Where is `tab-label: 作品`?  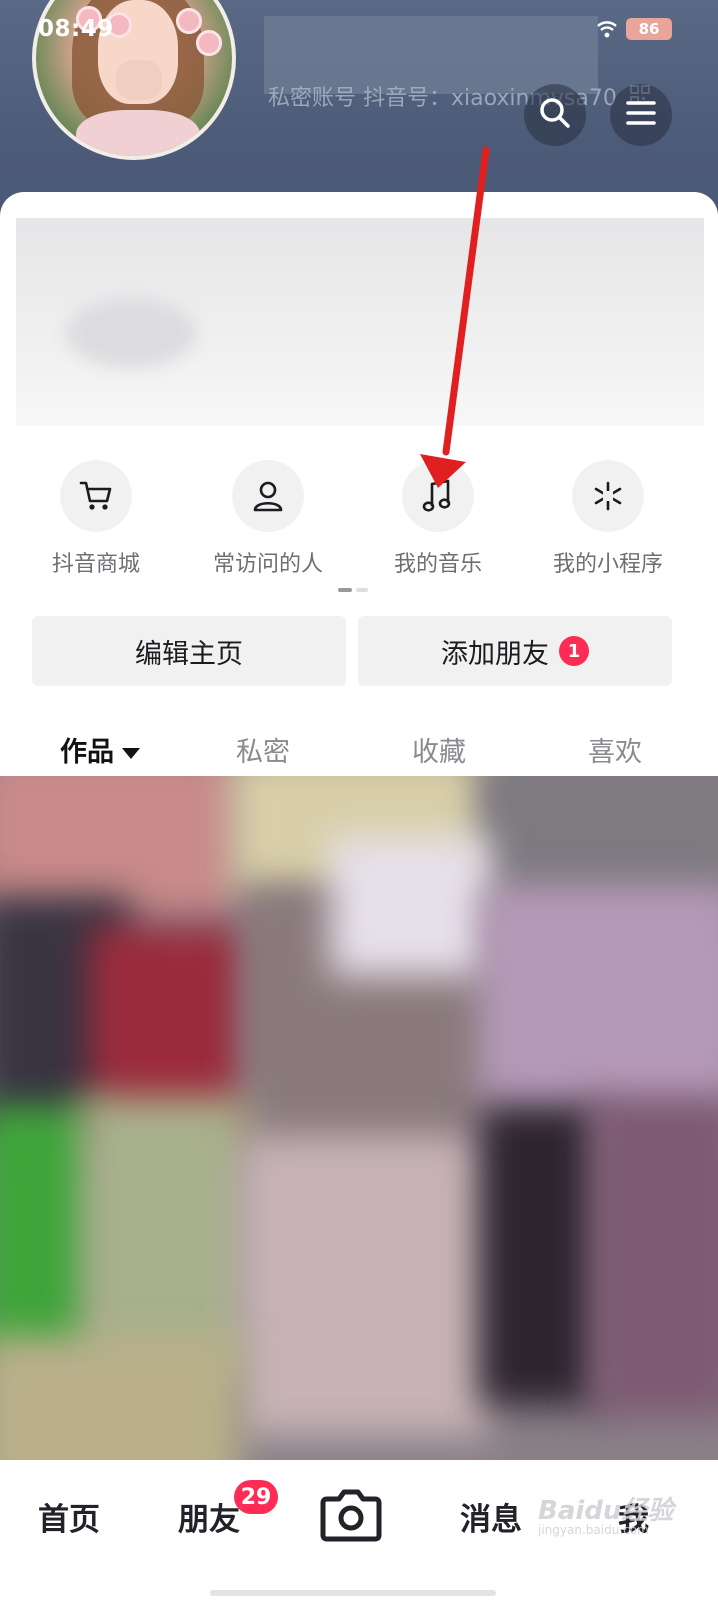 tab-label: 作品 is located at coordinates (87, 752).